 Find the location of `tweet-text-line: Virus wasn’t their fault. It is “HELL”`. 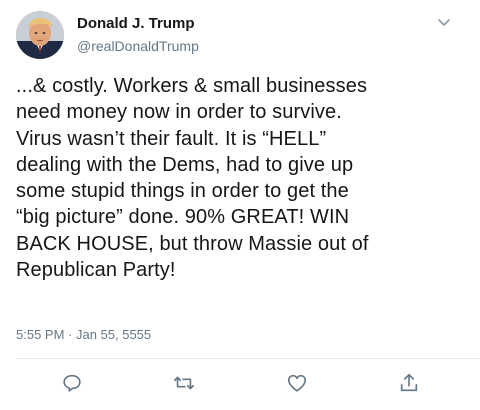

tweet-text-line: Virus wasn’t their fault. It is “HELL” is located at coordinates (171, 138).